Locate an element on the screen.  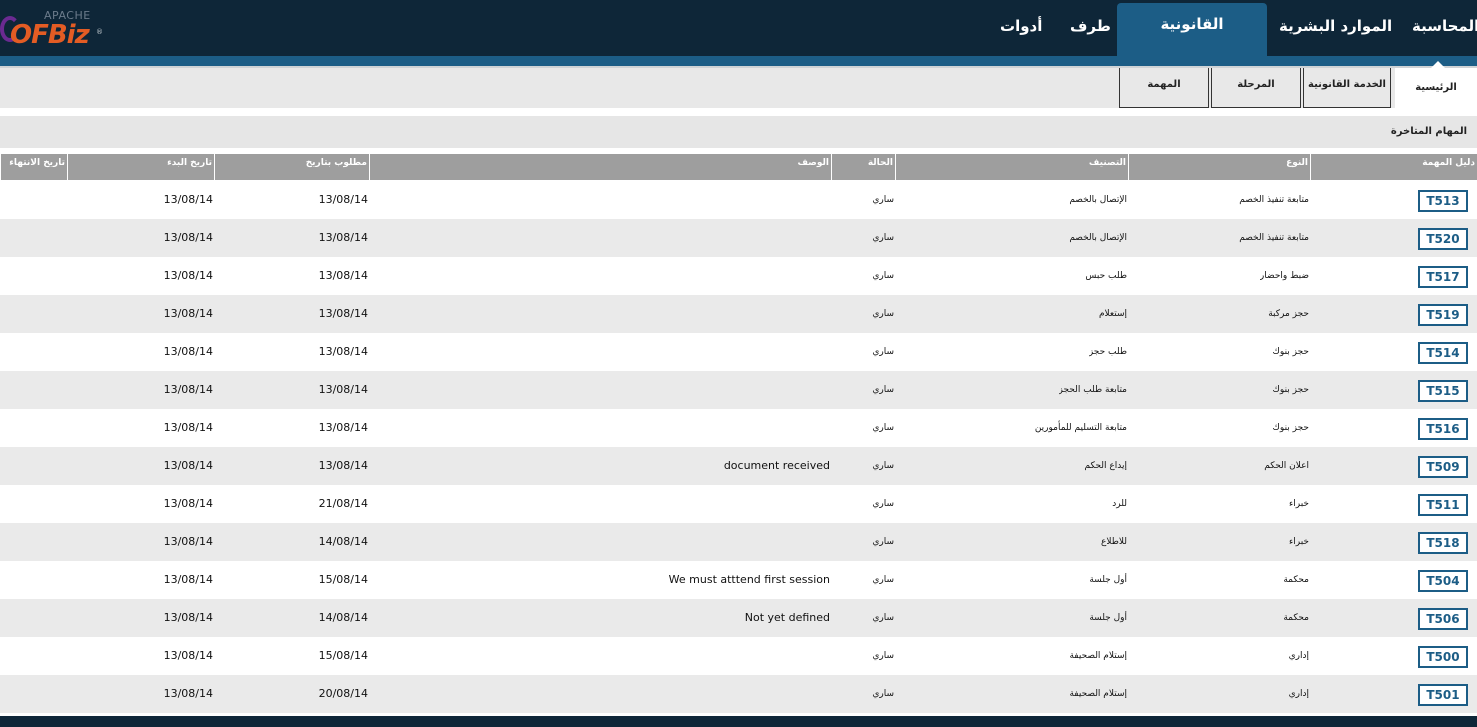
col-header-category: التصنيف is located at coordinates (1011, 167).